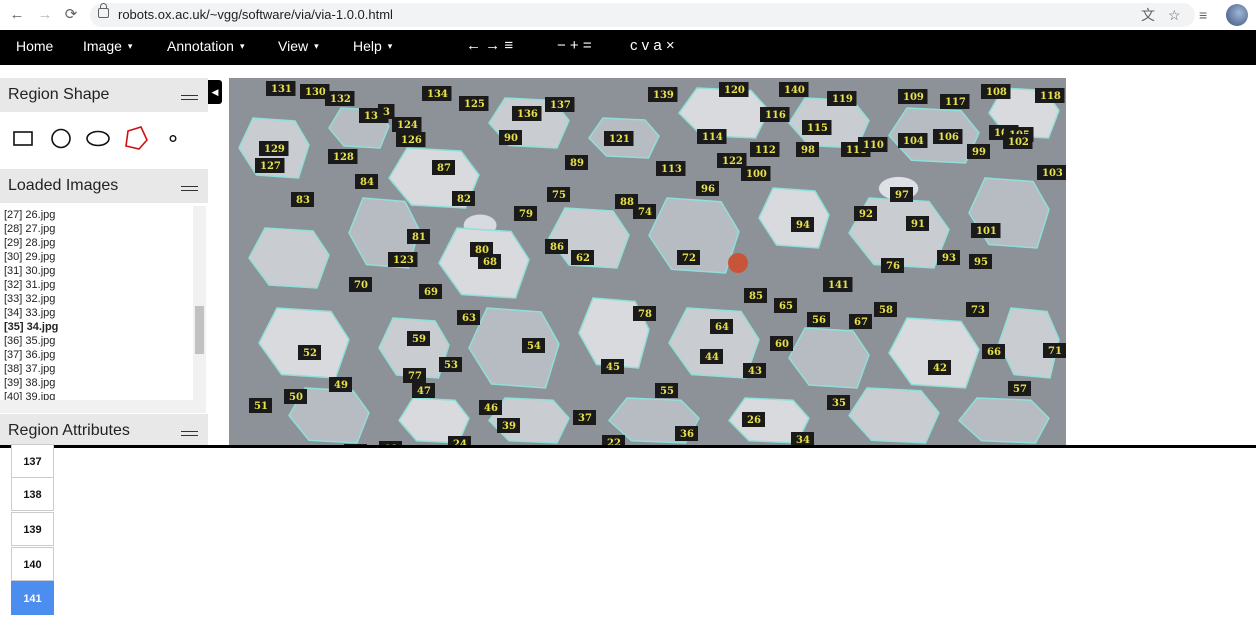 The image size is (1256, 624). What do you see at coordinates (652, 45) in the screenshot?
I see `region-edit-tools: c v a ×` at bounding box center [652, 45].